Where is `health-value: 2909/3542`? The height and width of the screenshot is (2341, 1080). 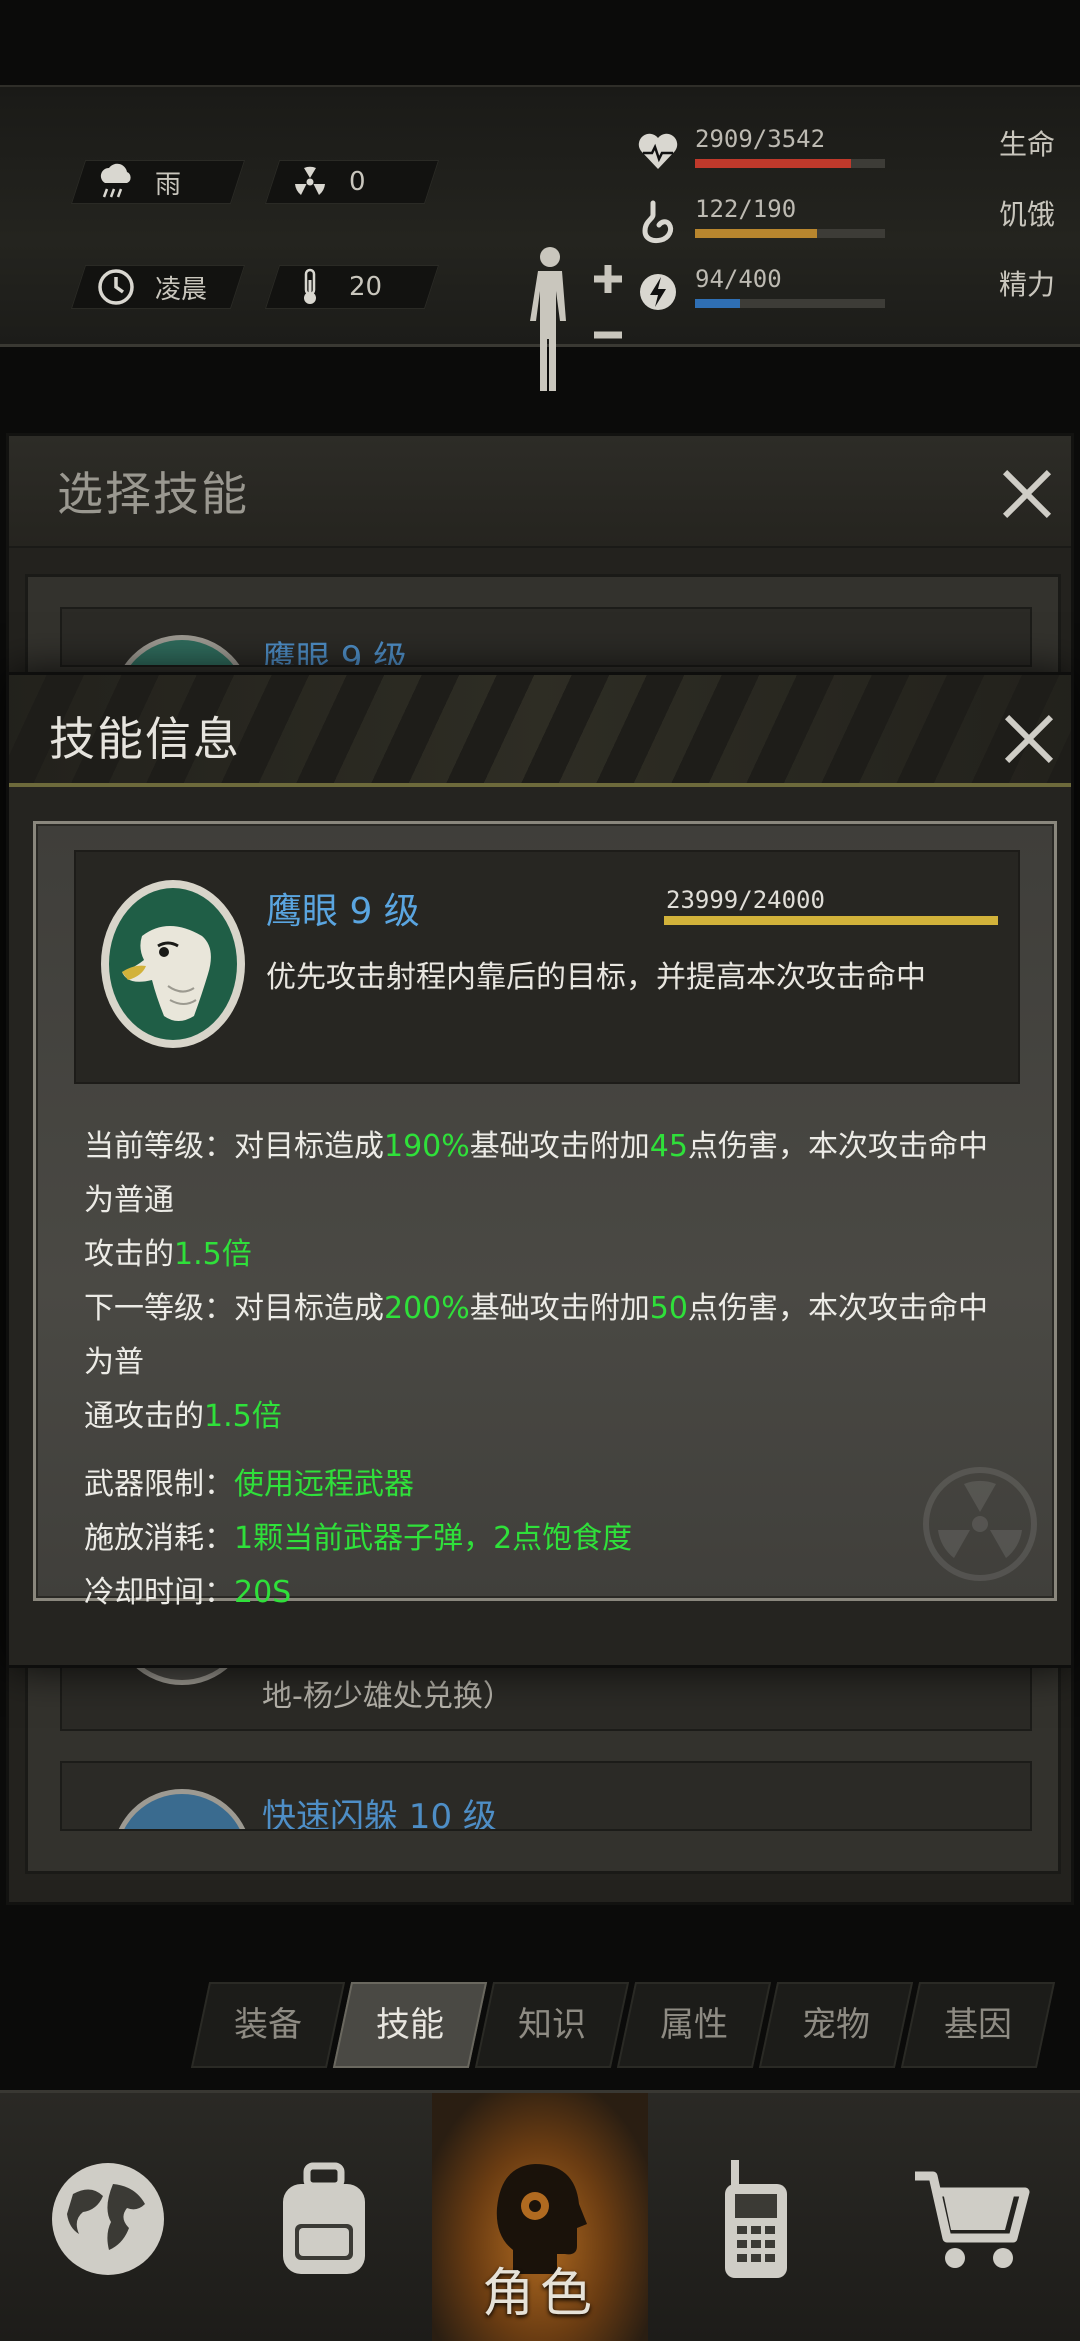 health-value: 2909/3542 is located at coordinates (760, 139).